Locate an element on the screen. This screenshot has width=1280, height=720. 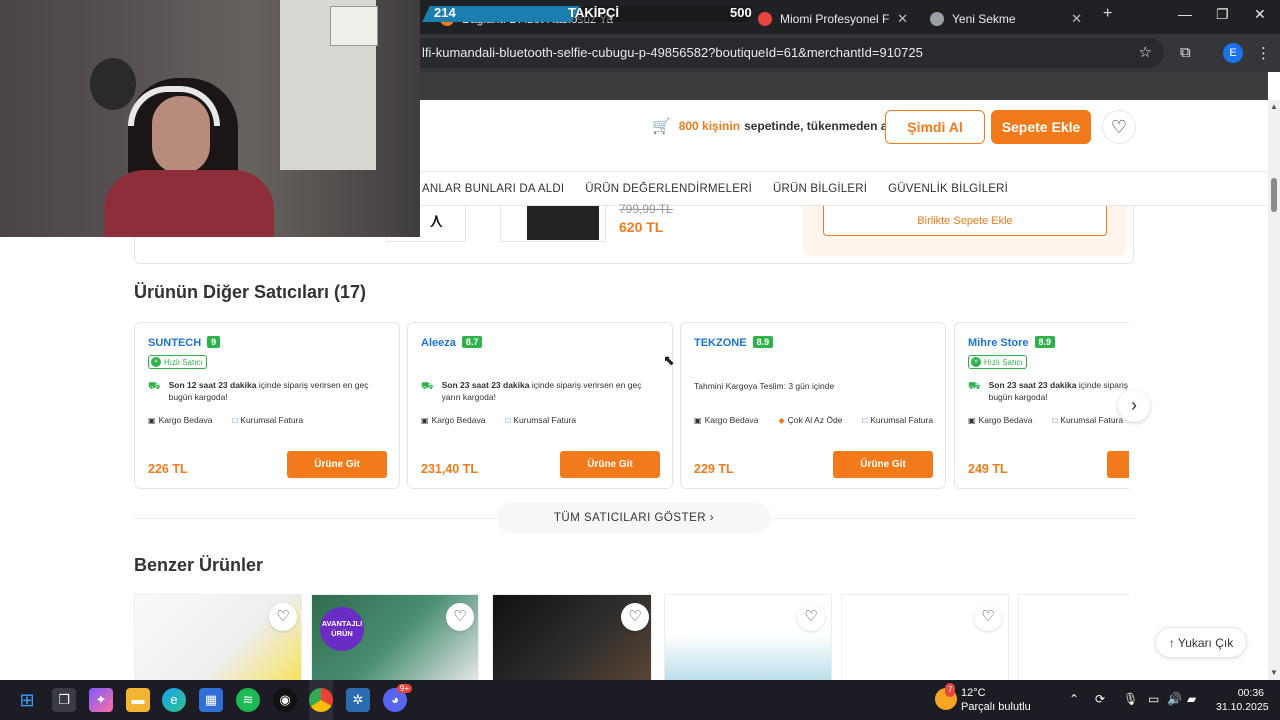
tag-label: Kurumsal Fatura is located at coordinates (272, 420).